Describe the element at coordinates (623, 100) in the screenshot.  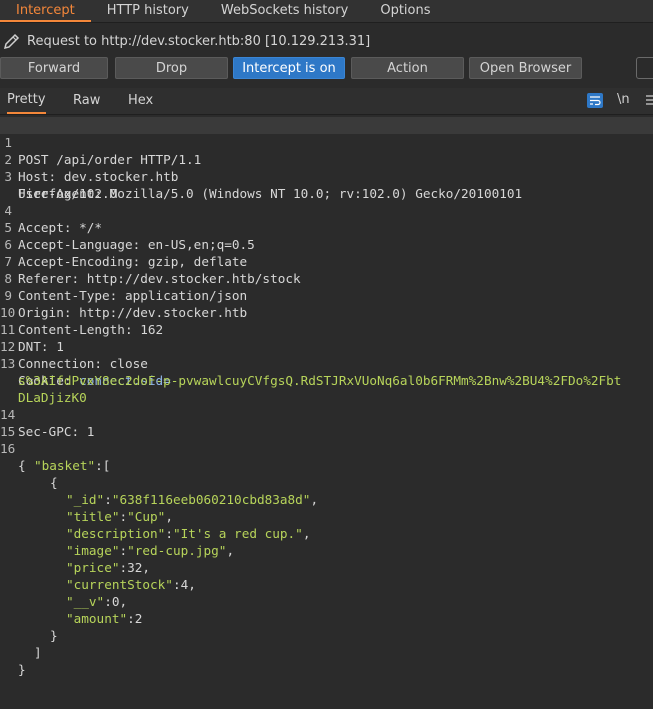
I see `show-newlines-toggle: \n` at that location.